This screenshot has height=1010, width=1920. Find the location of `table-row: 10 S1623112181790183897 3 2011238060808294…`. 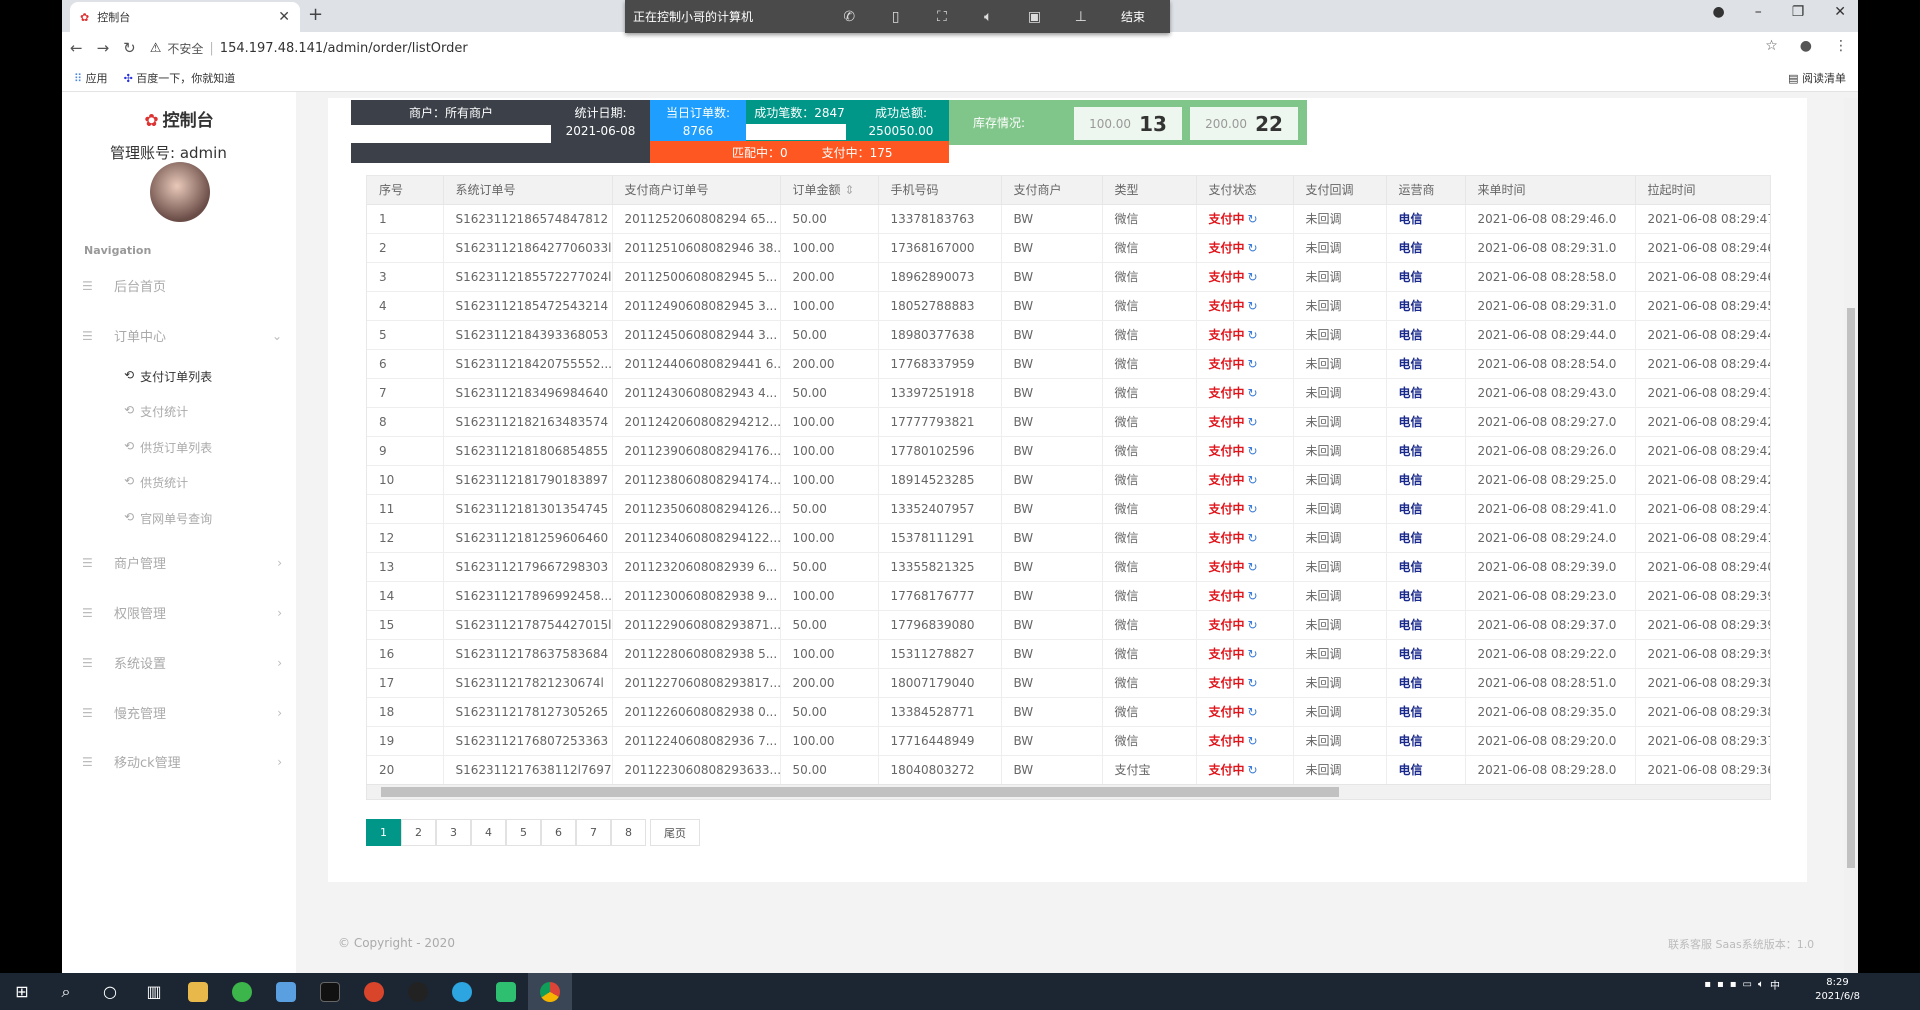

table-row: 10 S1623112181790183897 3 2011238060808294… is located at coordinates (1068, 480).